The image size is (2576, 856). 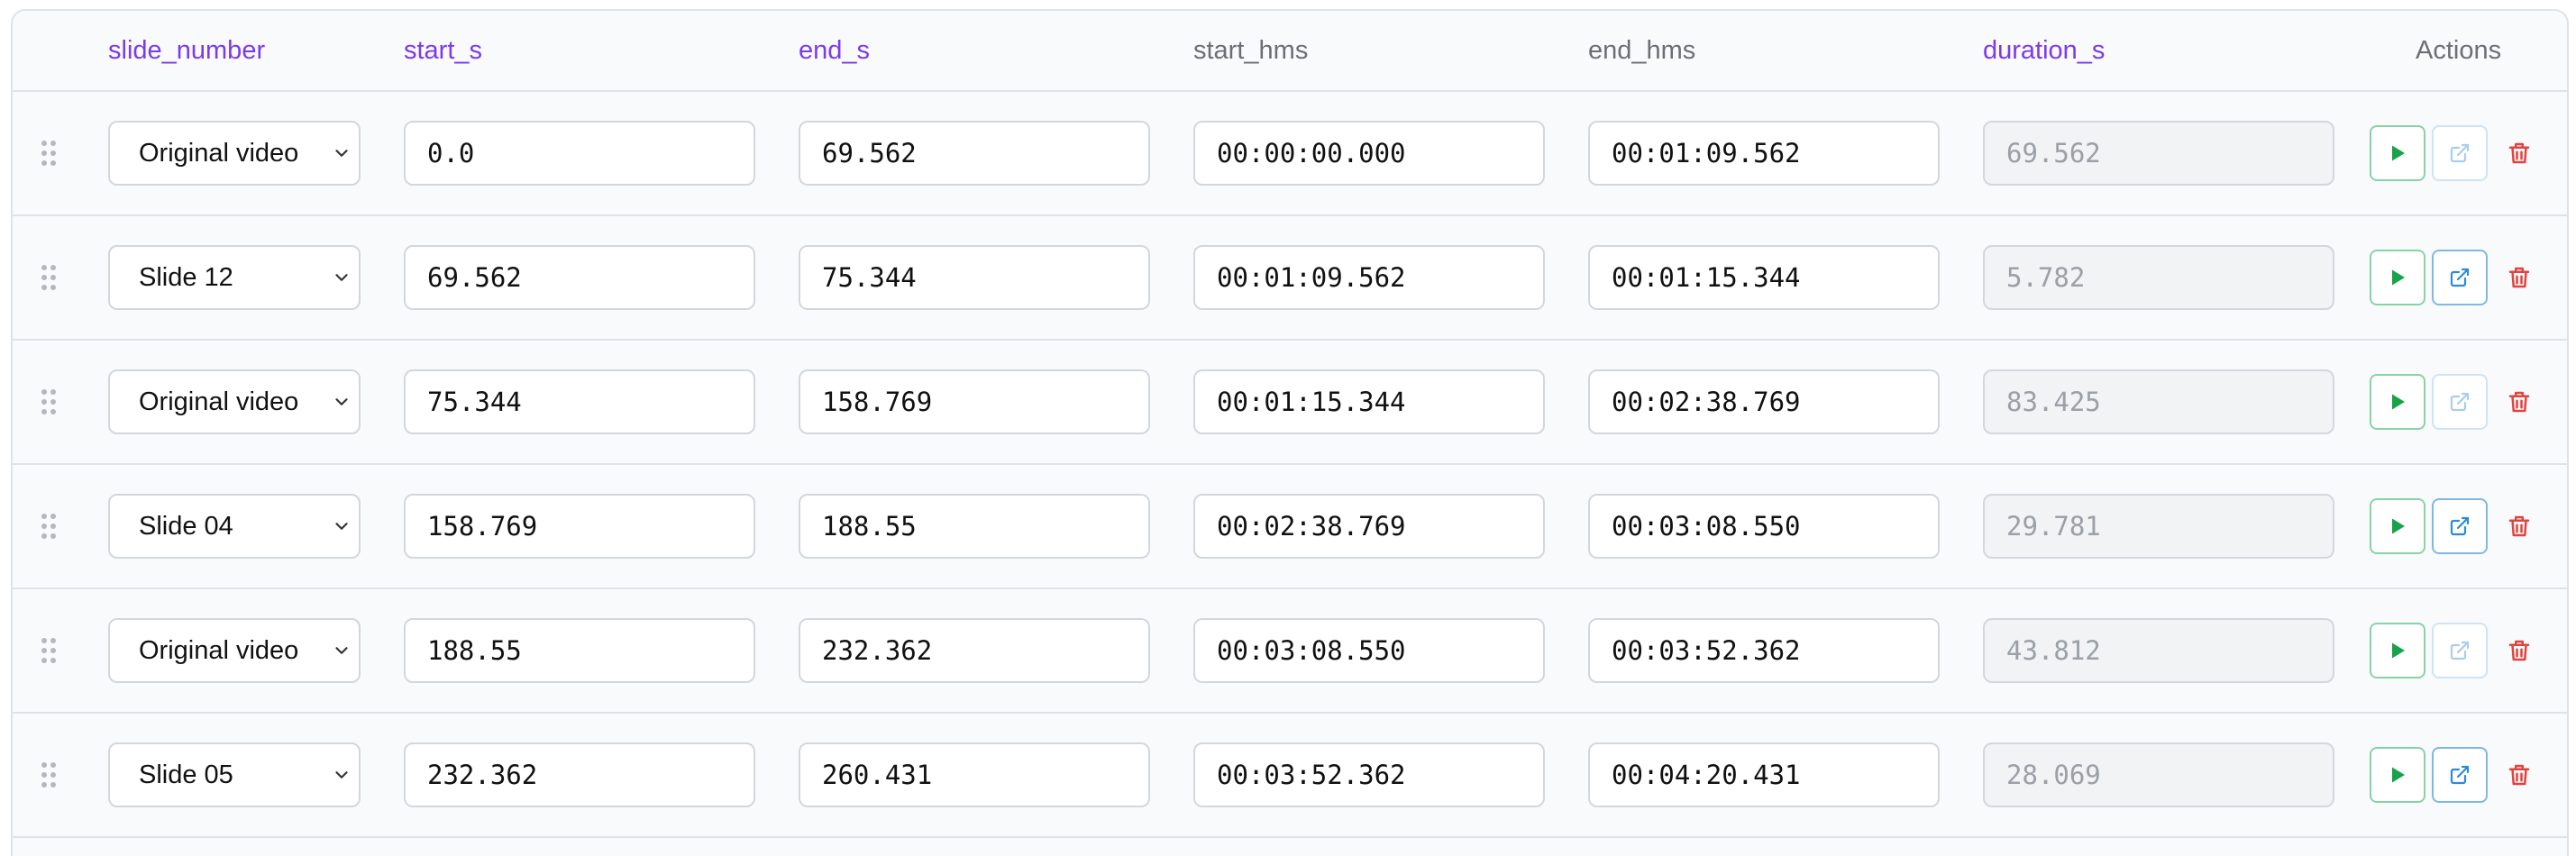 What do you see at coordinates (2158, 402) in the screenshot?
I see `duration-s-field: 83.425` at bounding box center [2158, 402].